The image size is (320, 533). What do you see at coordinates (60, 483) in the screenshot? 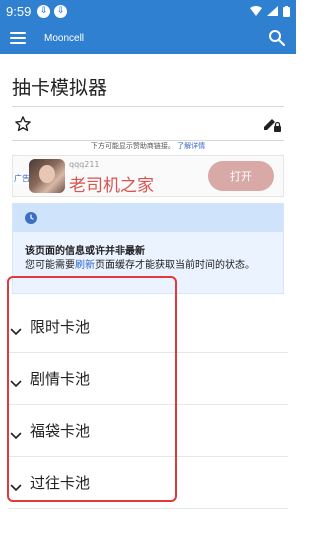
I see `pool-label: 过往卡池` at bounding box center [60, 483].